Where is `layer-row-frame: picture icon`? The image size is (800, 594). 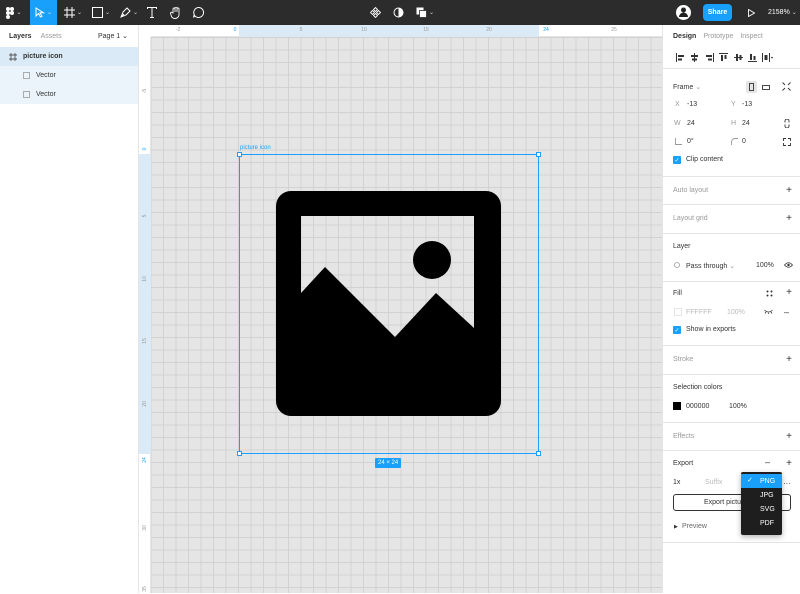
layer-row-frame: picture icon is located at coordinates (69, 56).